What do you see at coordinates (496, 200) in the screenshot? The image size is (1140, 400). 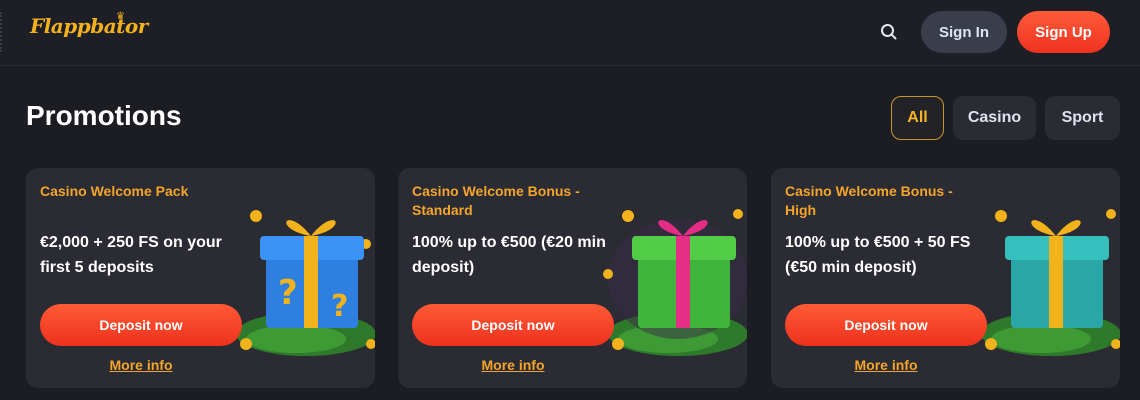 I see `promo-title: Casino Welcome Bonus - Standard` at bounding box center [496, 200].